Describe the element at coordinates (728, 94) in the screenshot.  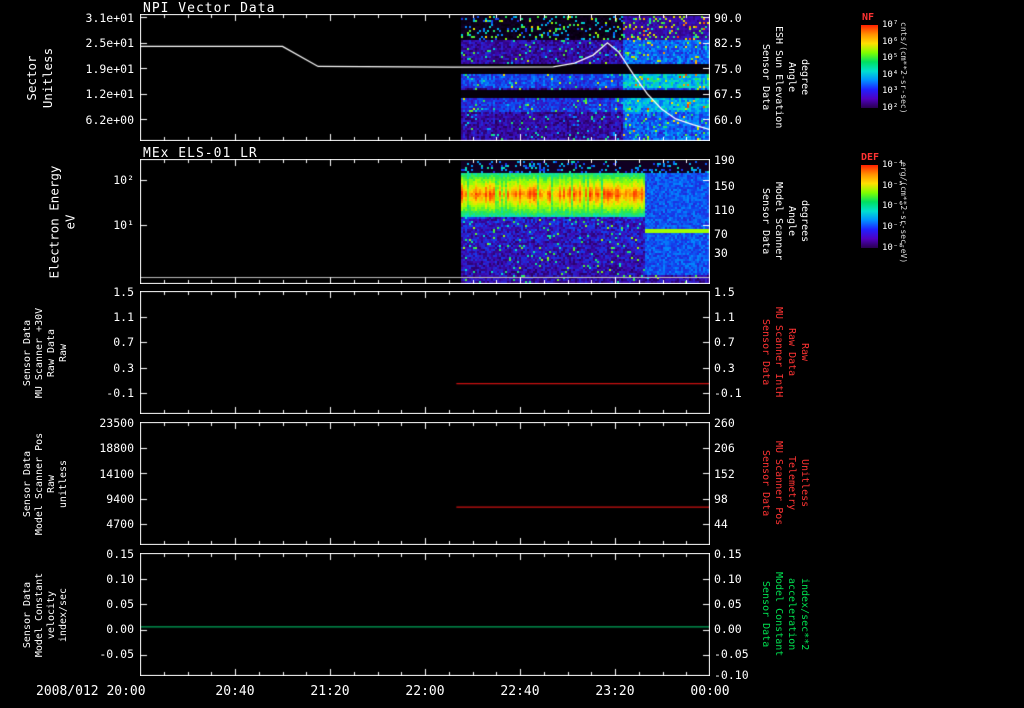
I see `tick-label: 67.5` at that location.